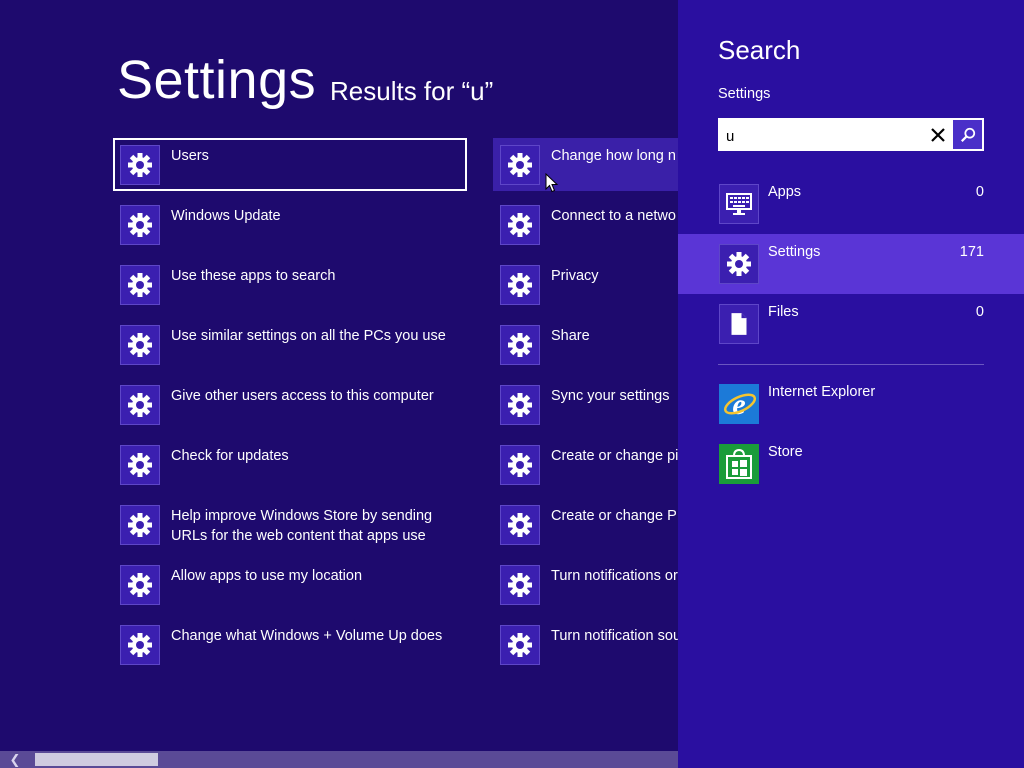 The width and height of the screenshot is (1024, 768). I want to click on apps-icon, so click(739, 204).